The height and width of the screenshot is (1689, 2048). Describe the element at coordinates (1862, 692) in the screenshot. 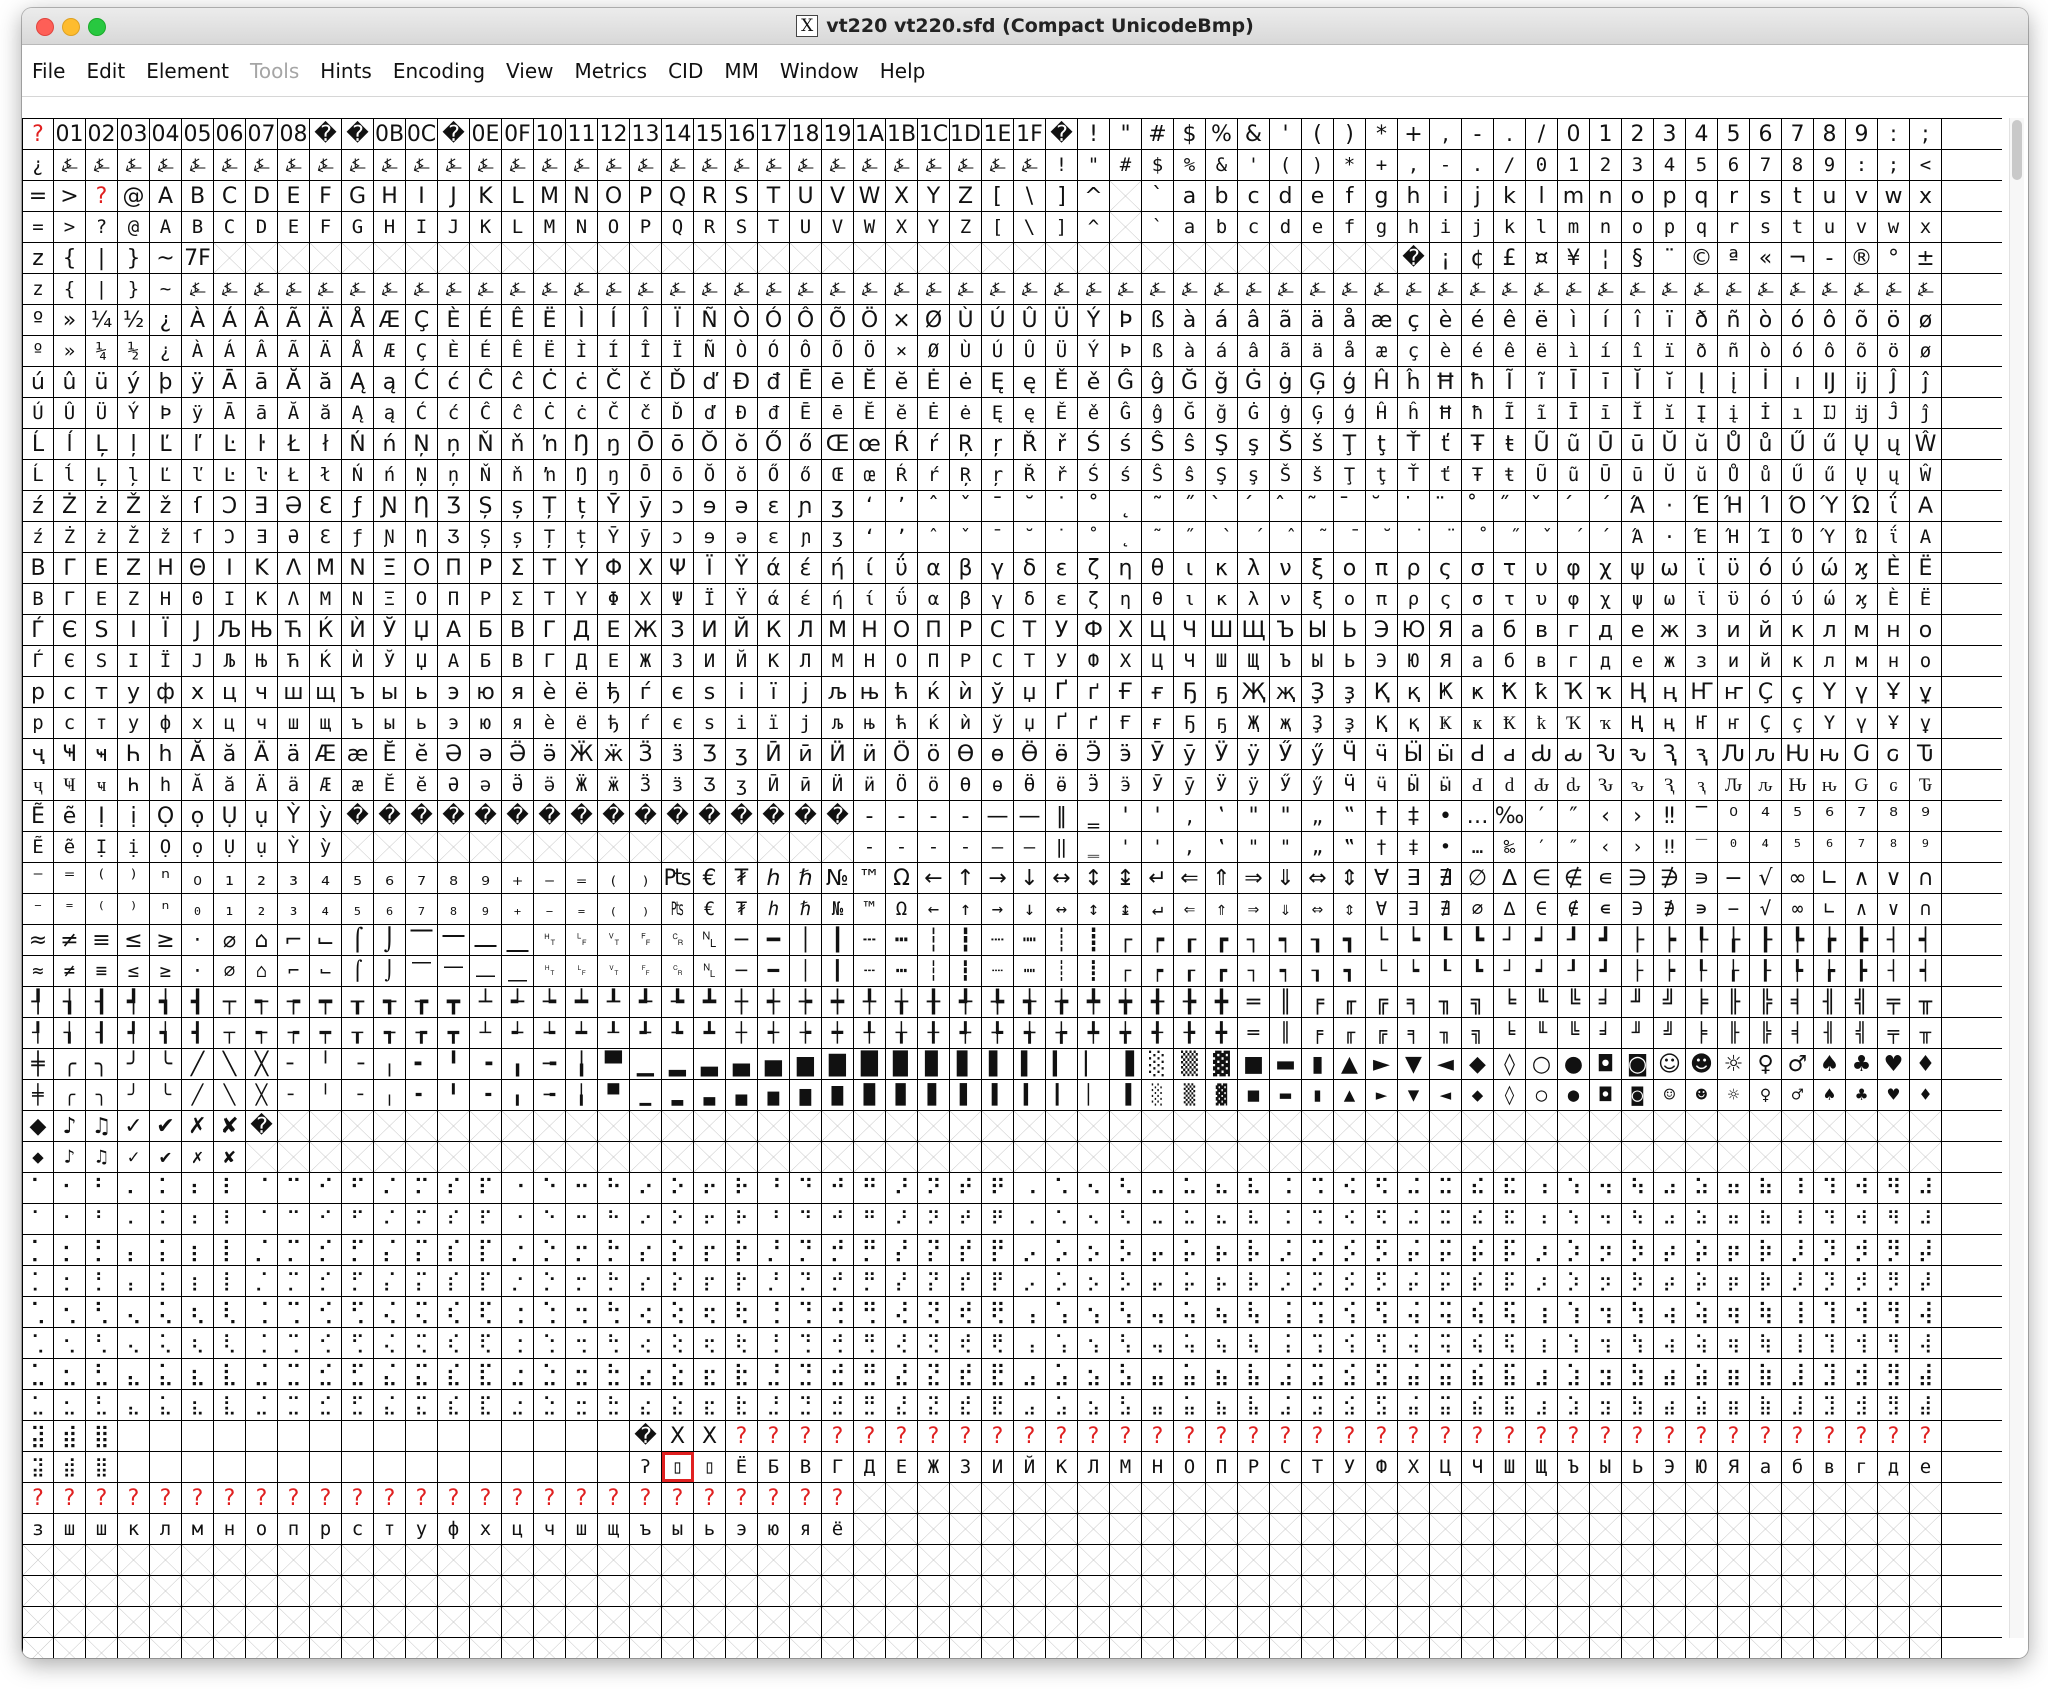

I see `glyph-label-cell: ү` at that location.